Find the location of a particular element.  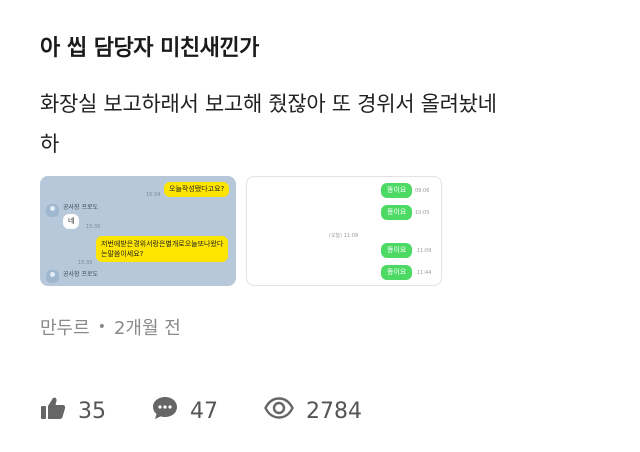

chat-bubble-white: 네 is located at coordinates (71, 221).